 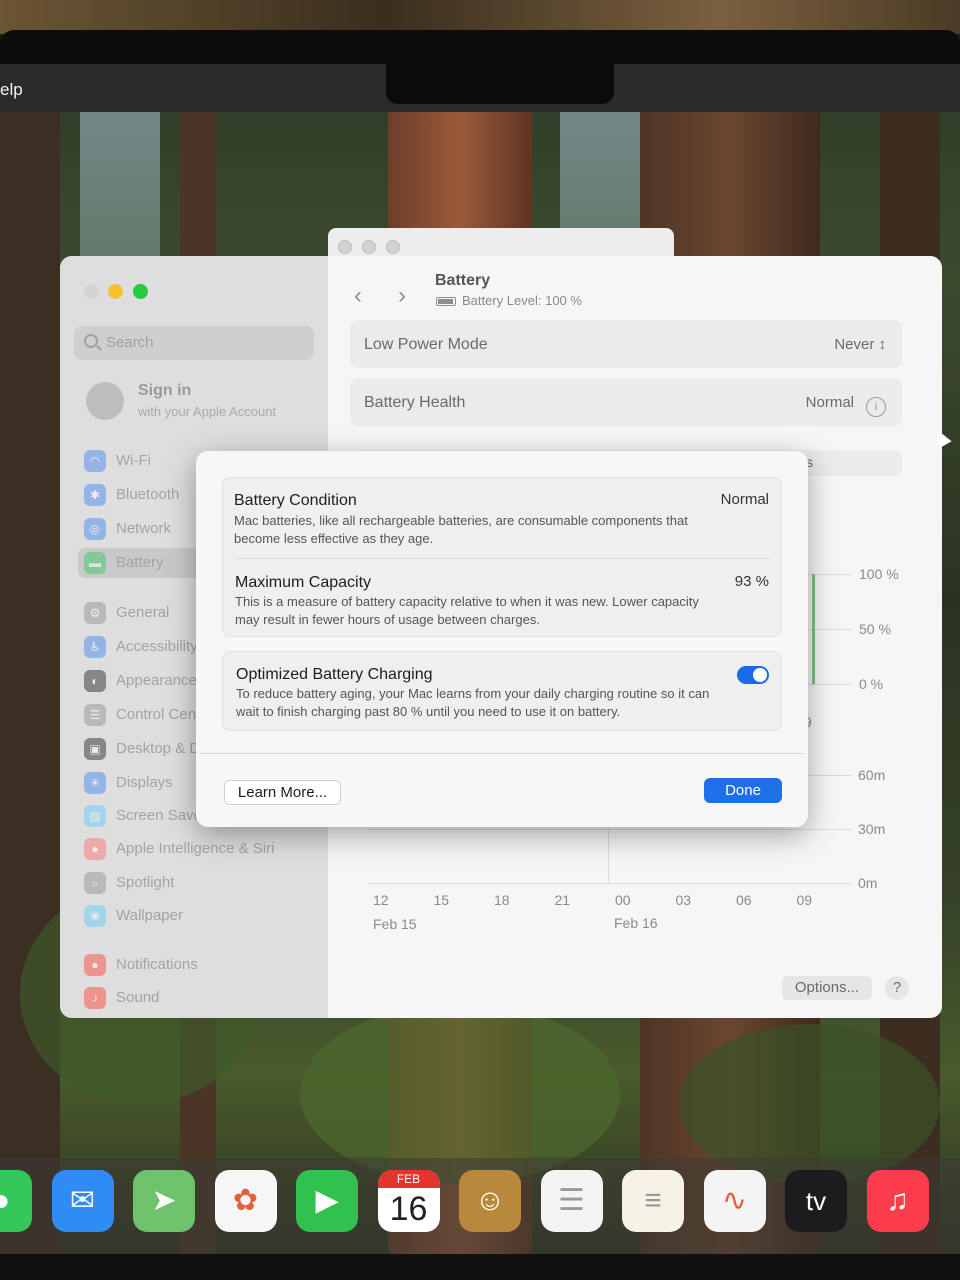 What do you see at coordinates (358, 296) in the screenshot?
I see `back-arrow-icon: ‹` at bounding box center [358, 296].